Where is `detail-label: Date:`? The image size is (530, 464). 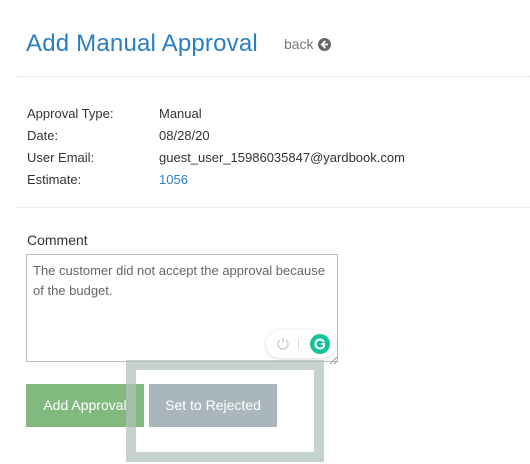
detail-label: Date: is located at coordinates (43, 135).